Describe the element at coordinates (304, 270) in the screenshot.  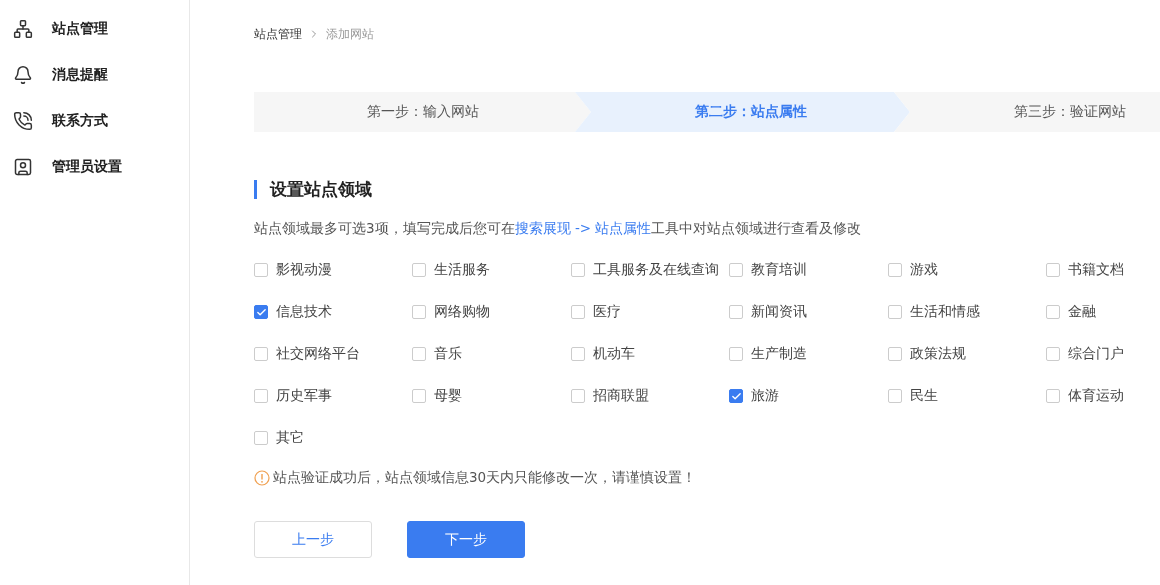
I see `checkbox-label: 影视动漫` at that location.